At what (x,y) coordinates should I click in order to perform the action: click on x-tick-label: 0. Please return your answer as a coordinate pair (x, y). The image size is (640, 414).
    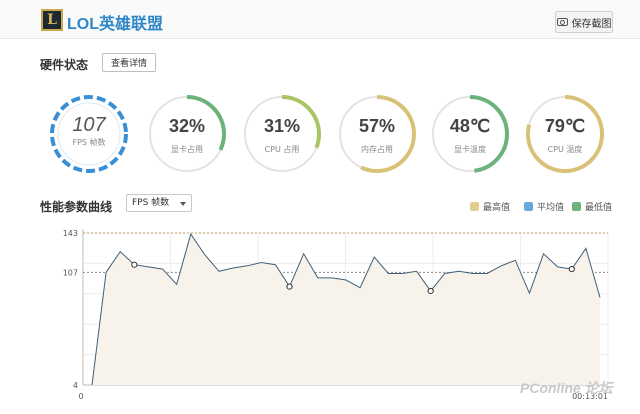
    Looking at the image, I should click on (80, 396).